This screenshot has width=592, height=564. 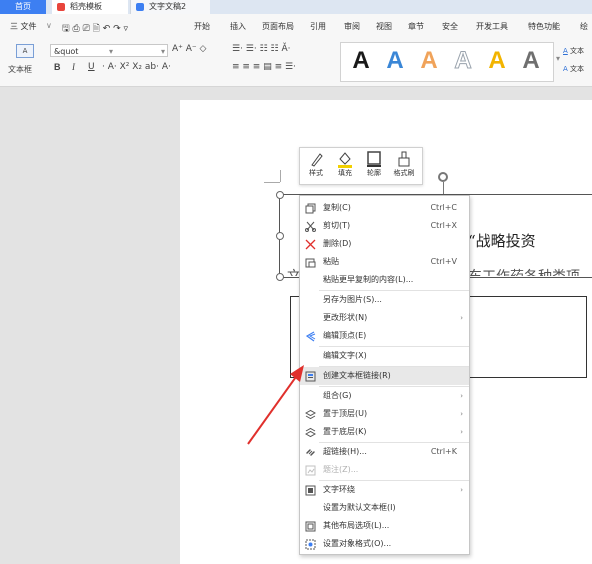 I want to click on art-text-style-black: A, so click(x=361, y=61).